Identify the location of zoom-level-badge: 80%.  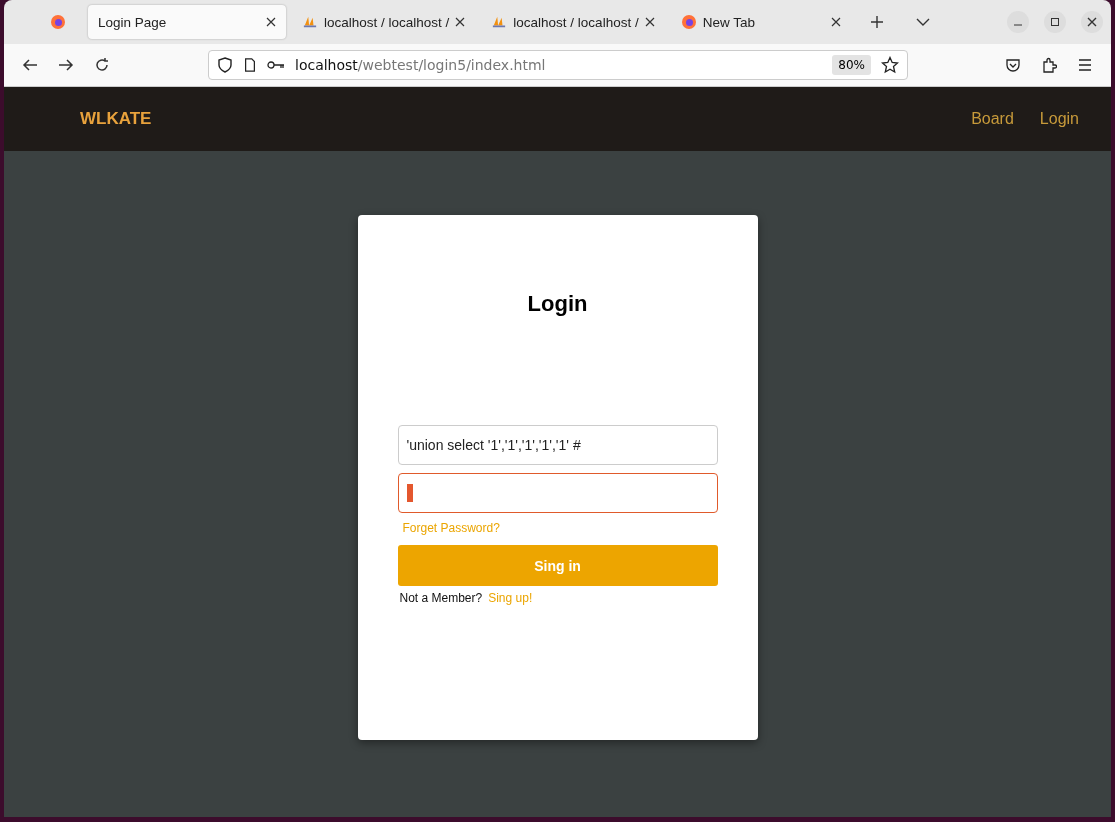
(851, 65).